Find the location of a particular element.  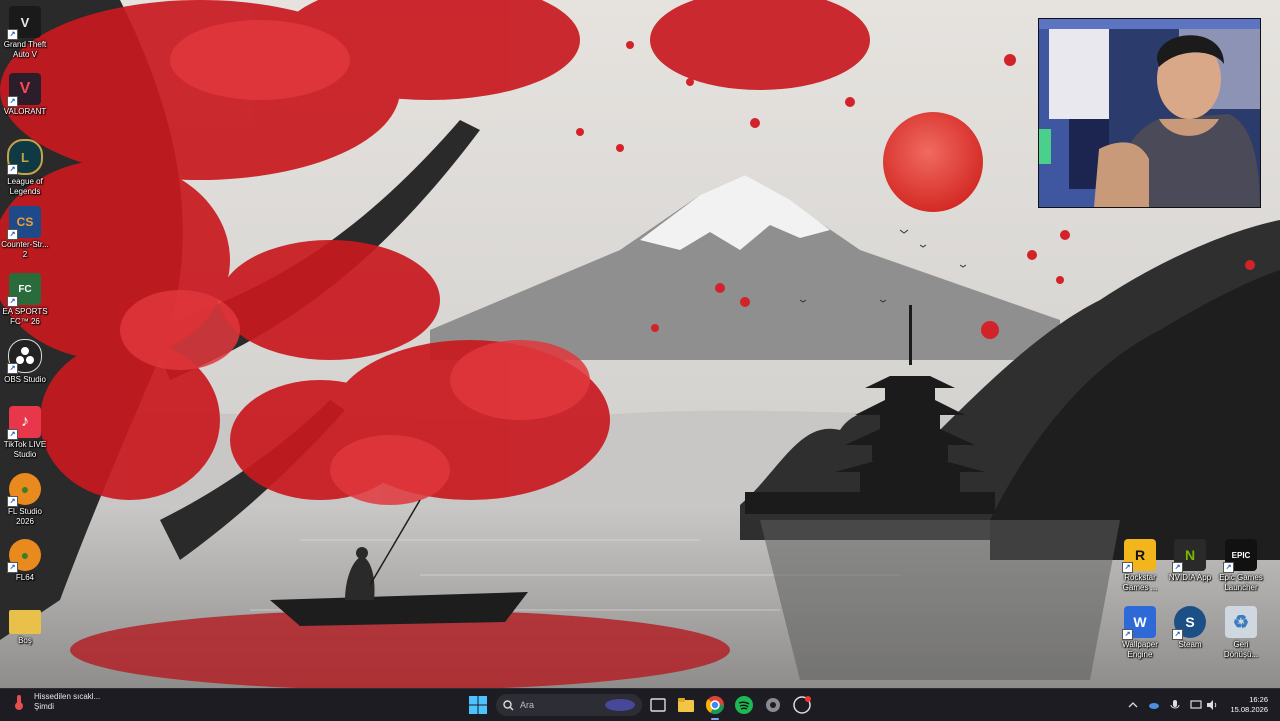

desktop-icon-valorant: V ↗ VALORANT is located at coordinates (25, 92).